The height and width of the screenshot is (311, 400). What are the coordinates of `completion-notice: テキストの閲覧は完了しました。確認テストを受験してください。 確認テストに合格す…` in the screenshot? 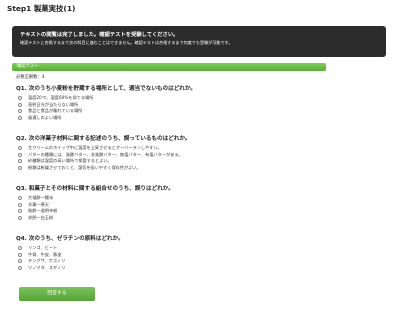 It's located at (199, 41).